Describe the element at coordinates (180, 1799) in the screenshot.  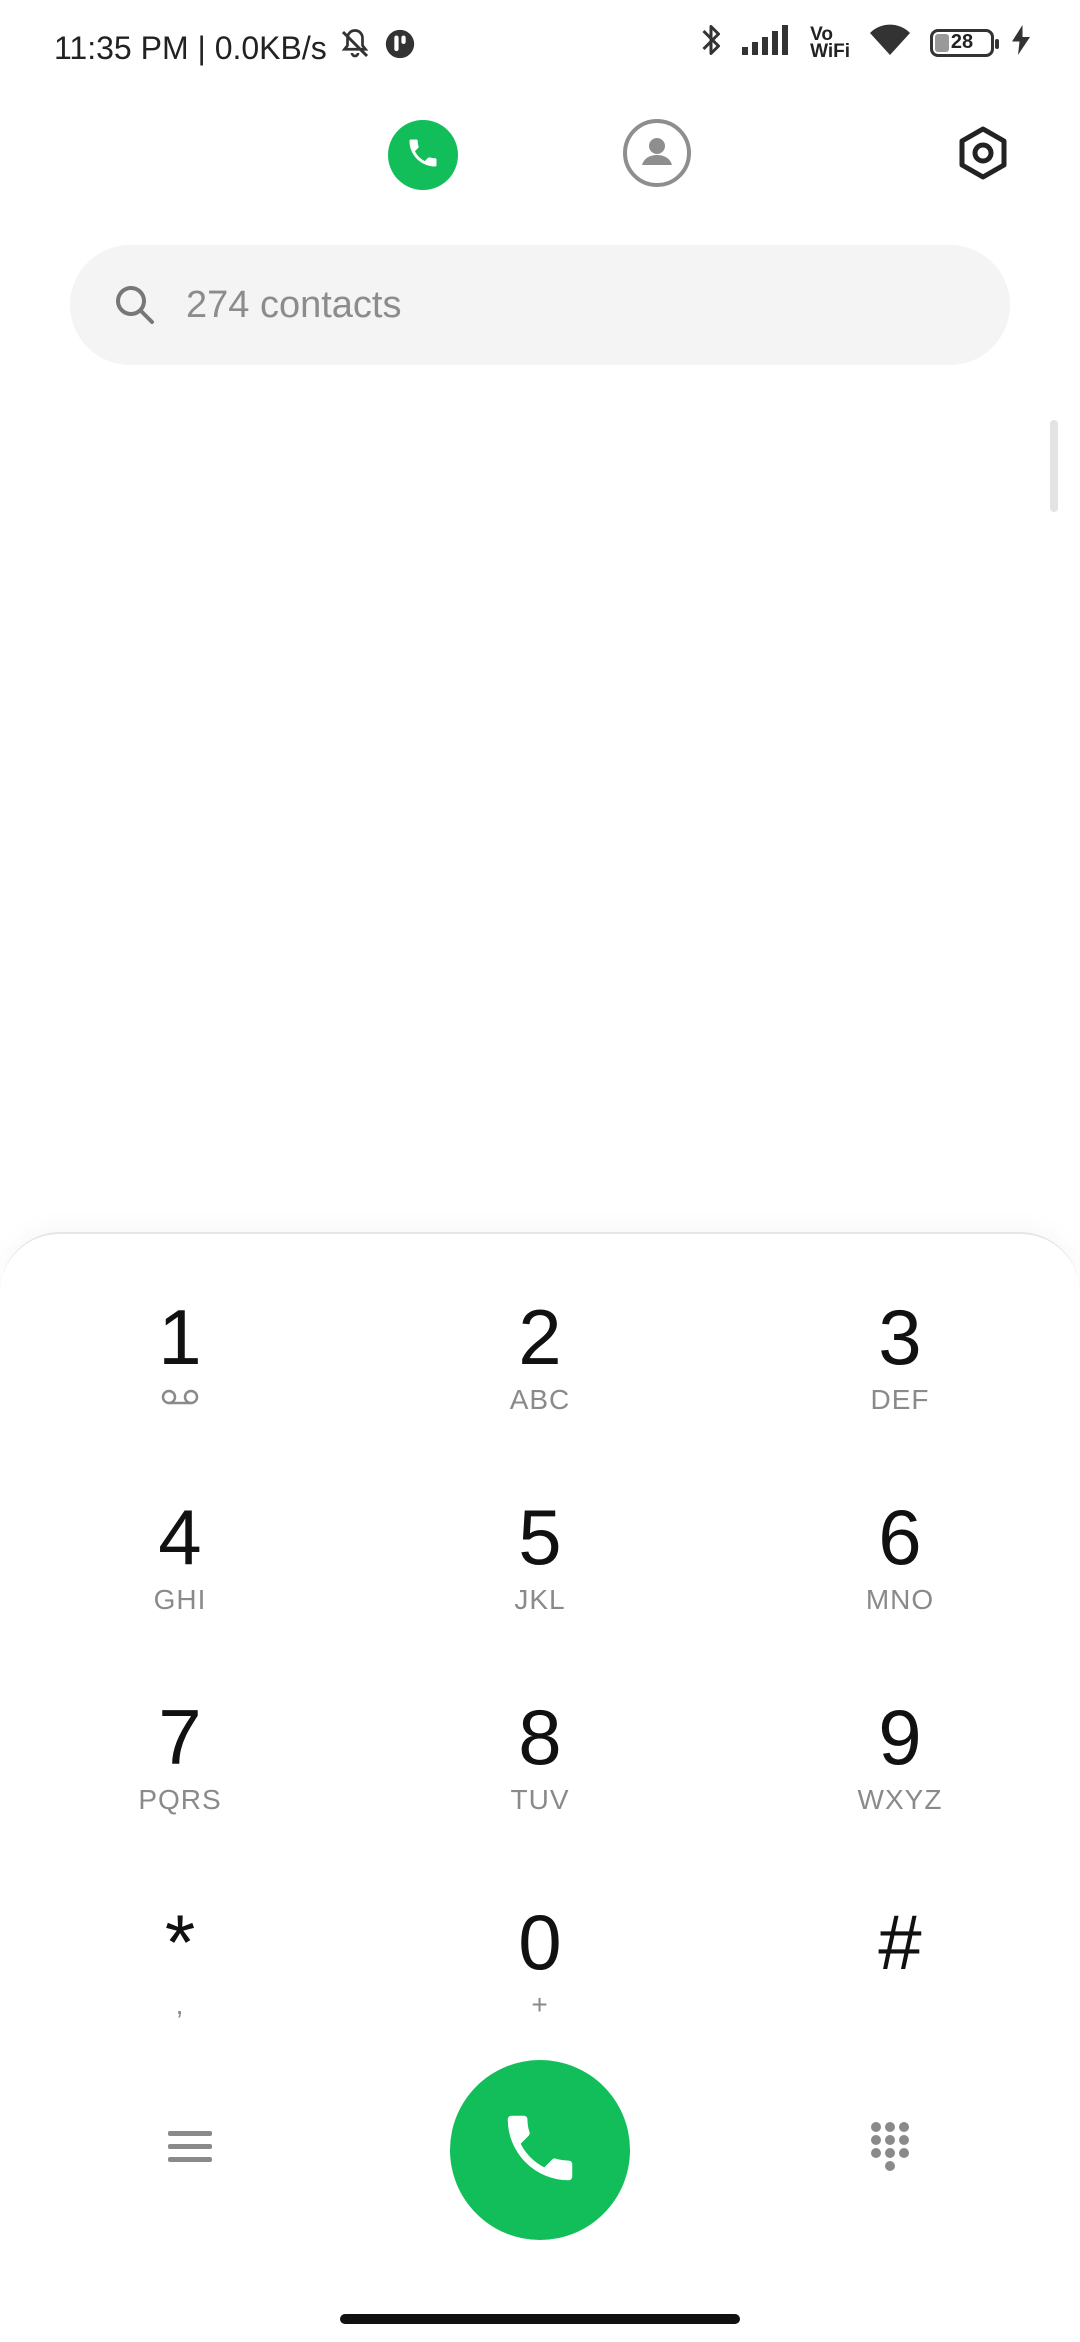
I see `key-letters: PQRS` at that location.